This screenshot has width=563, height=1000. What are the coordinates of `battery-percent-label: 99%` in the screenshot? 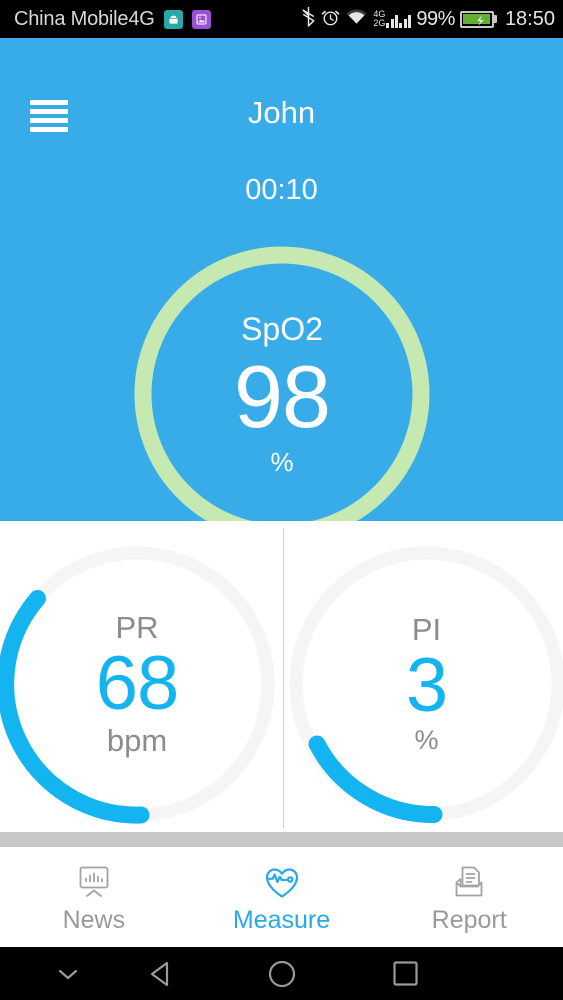 It's located at (435, 18).